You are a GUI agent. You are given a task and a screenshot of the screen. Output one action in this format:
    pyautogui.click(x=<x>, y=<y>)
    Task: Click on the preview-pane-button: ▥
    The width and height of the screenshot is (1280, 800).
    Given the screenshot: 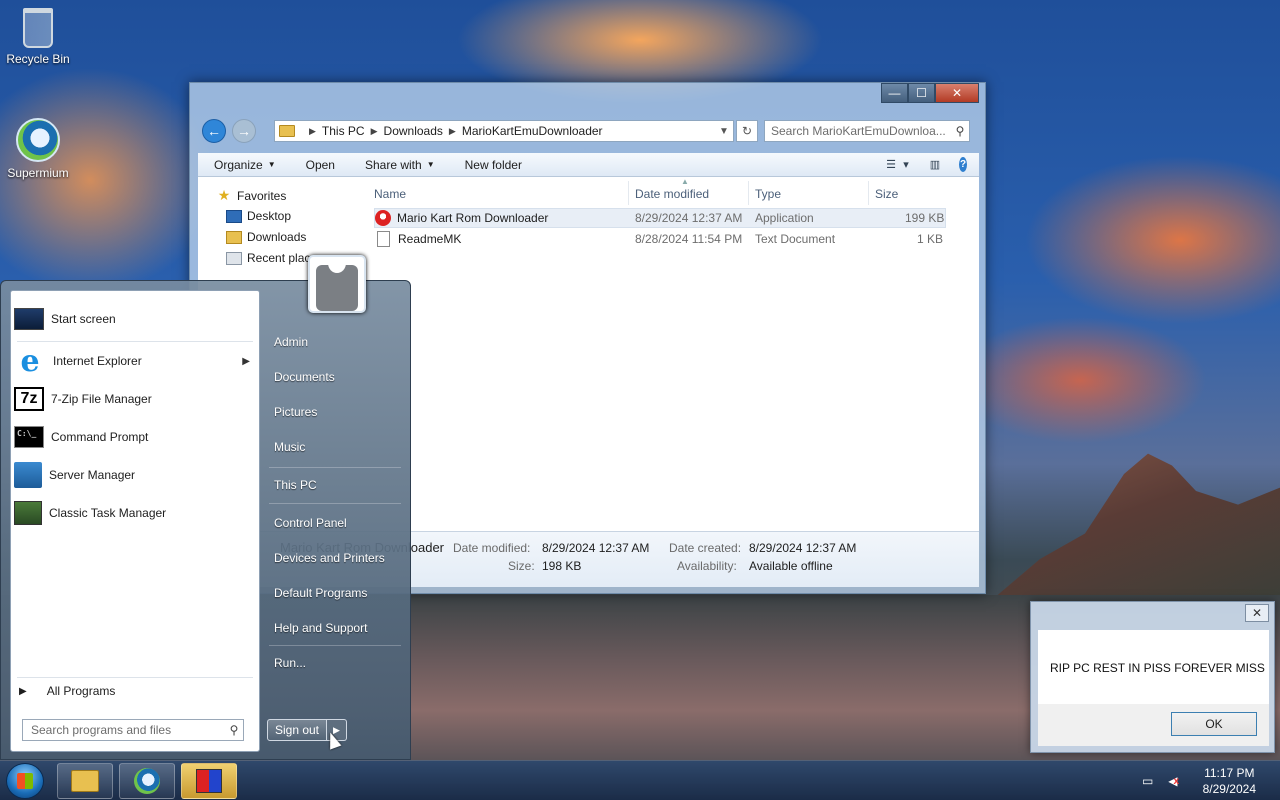 What is the action you would take?
    pyautogui.click(x=935, y=165)
    